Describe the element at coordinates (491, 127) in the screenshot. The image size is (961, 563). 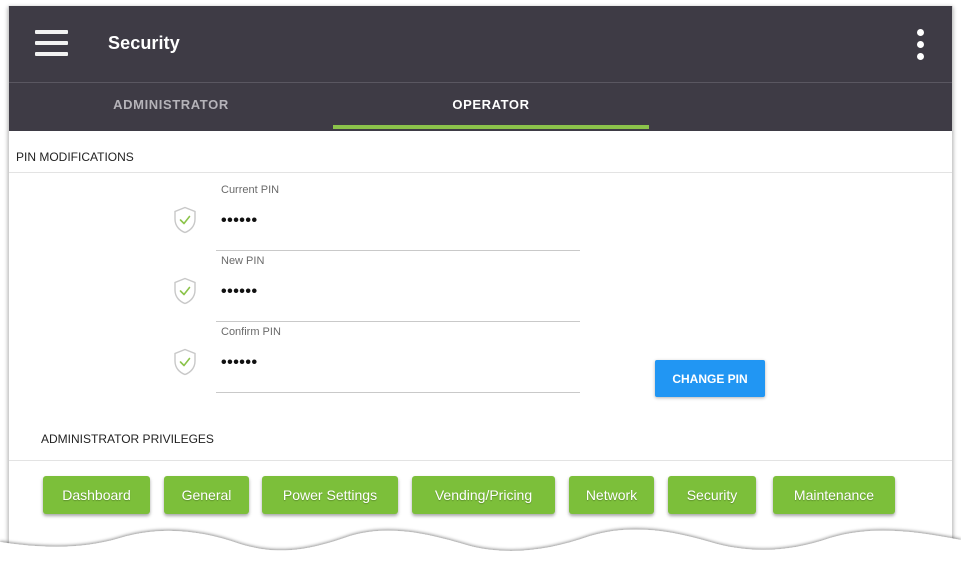
I see `active-tab-indicator` at that location.